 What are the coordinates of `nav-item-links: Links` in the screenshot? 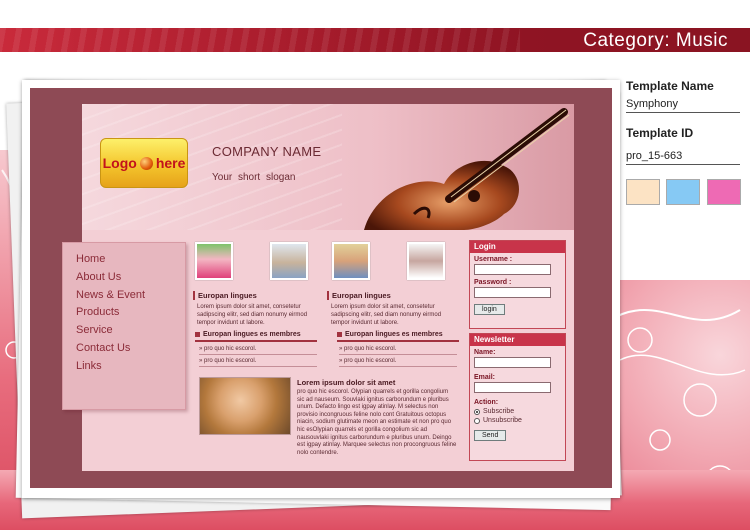 It's located at (124, 367).